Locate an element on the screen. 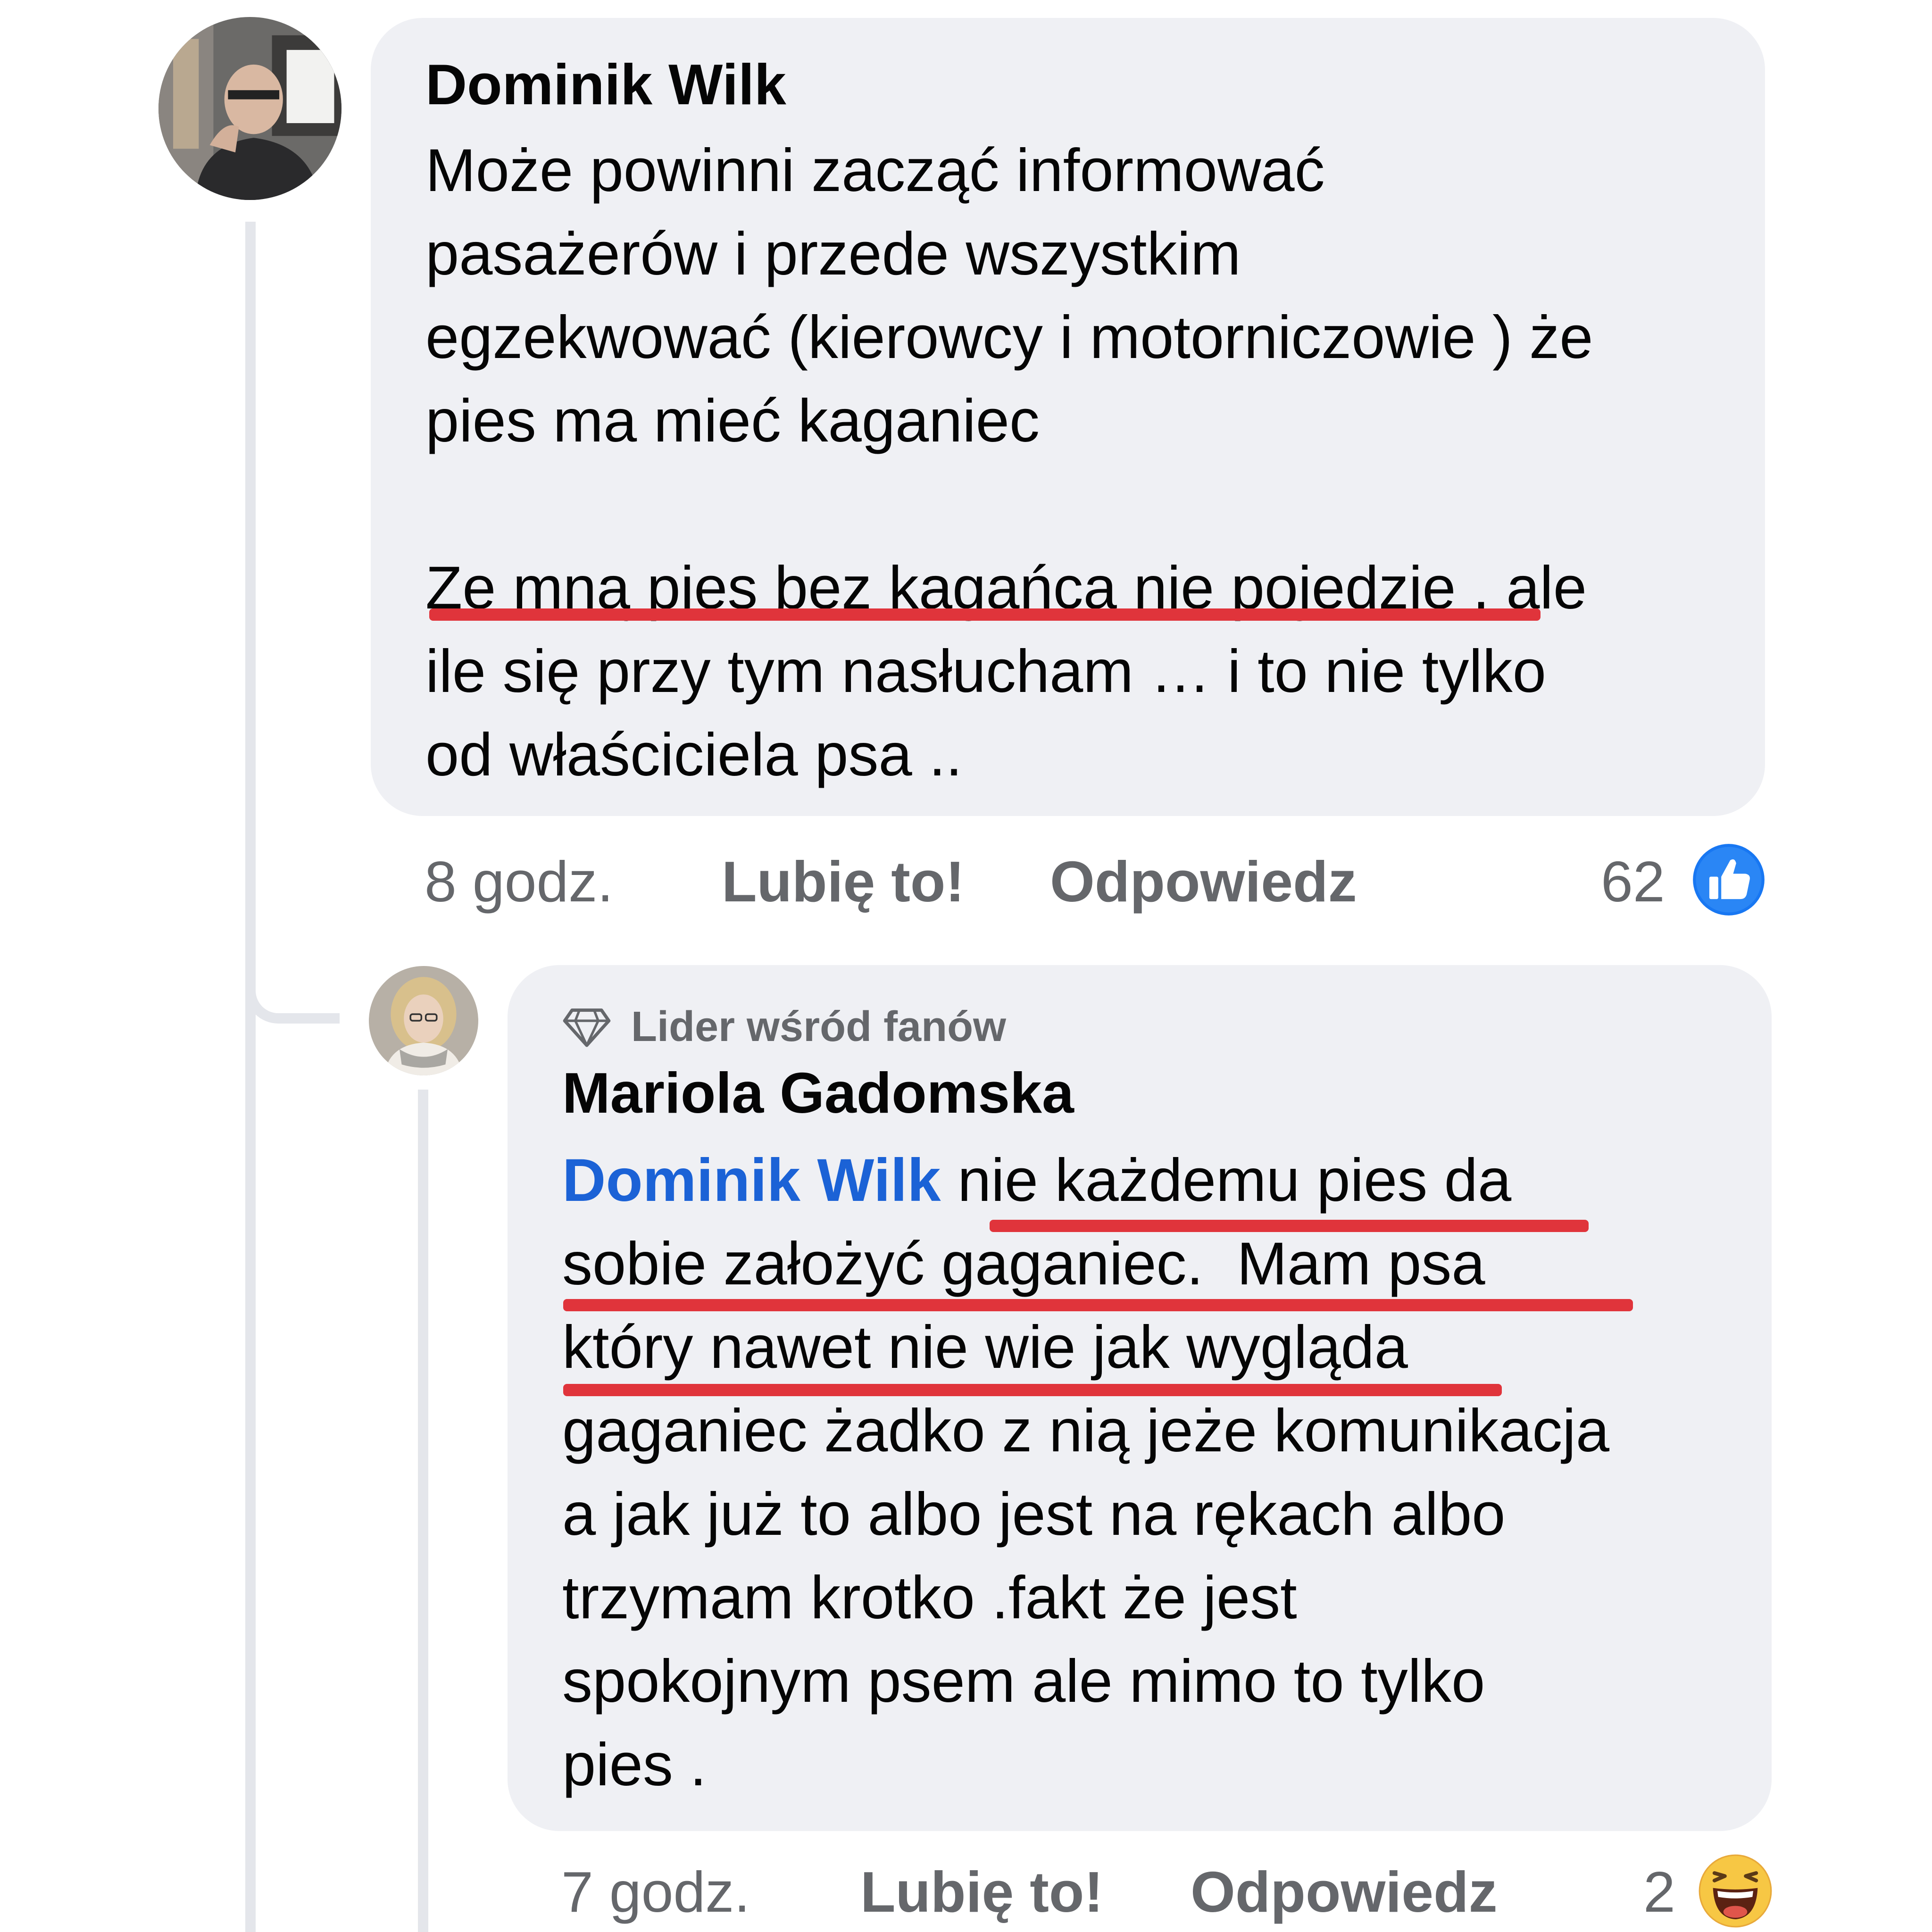 The height and width of the screenshot is (1932, 1932). reaction-count: 62 is located at coordinates (1633, 882).